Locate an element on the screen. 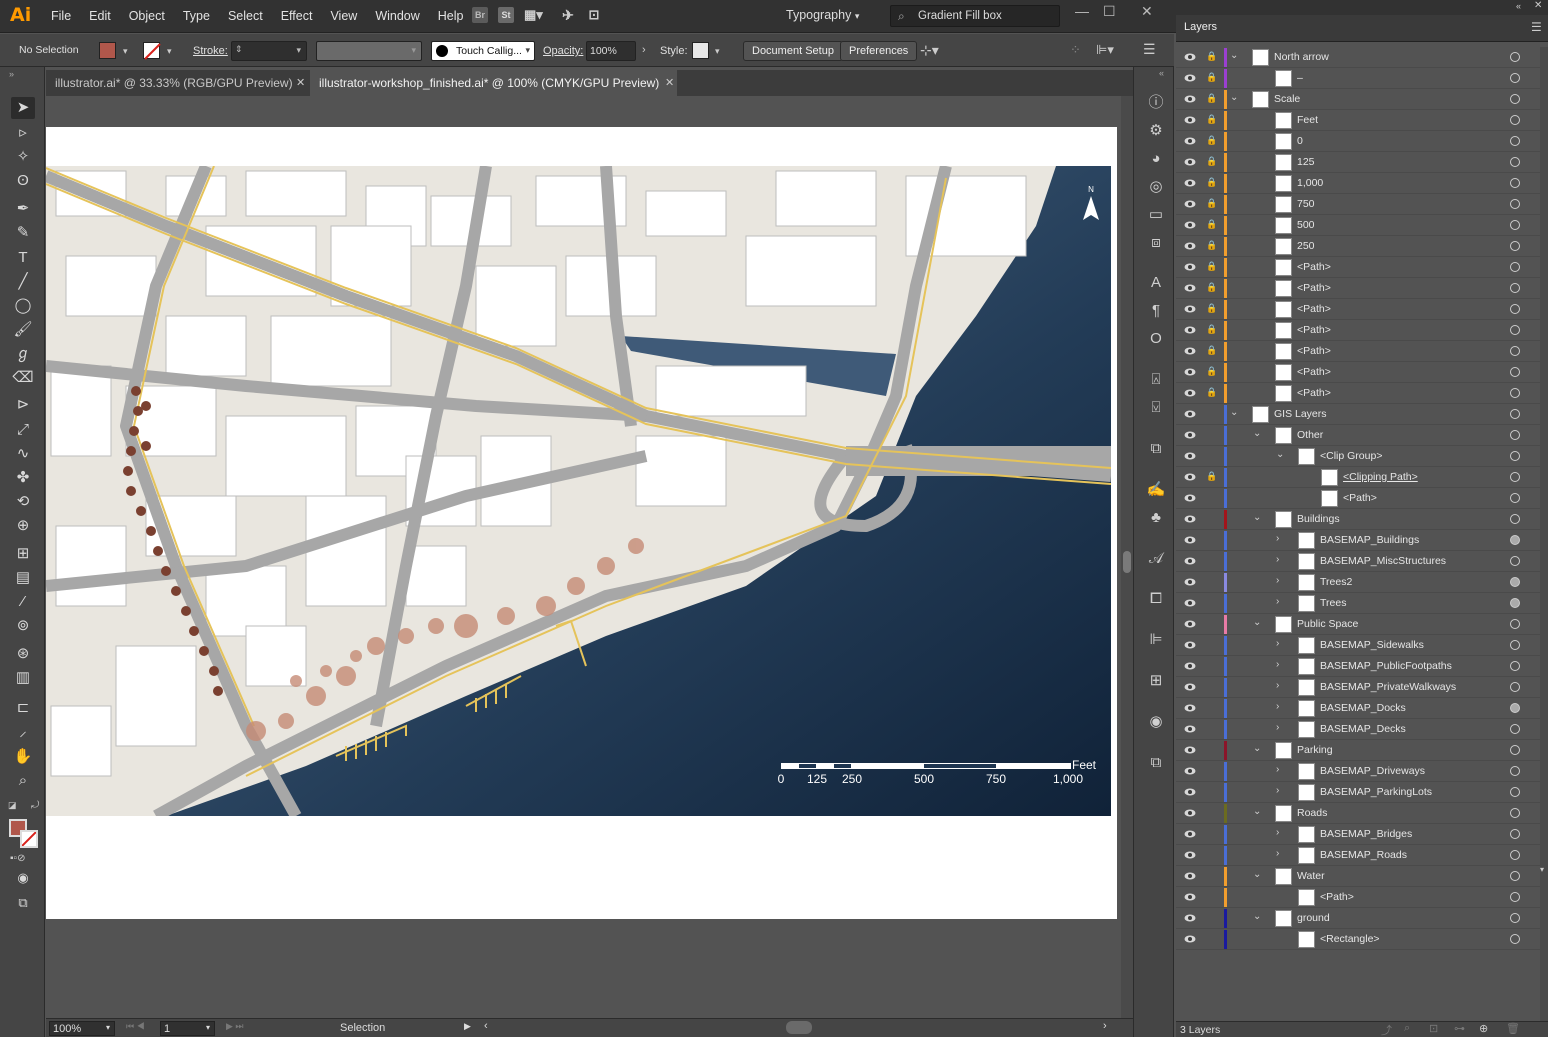  reflect-tool-icon: ⊳ is located at coordinates (23, 405).